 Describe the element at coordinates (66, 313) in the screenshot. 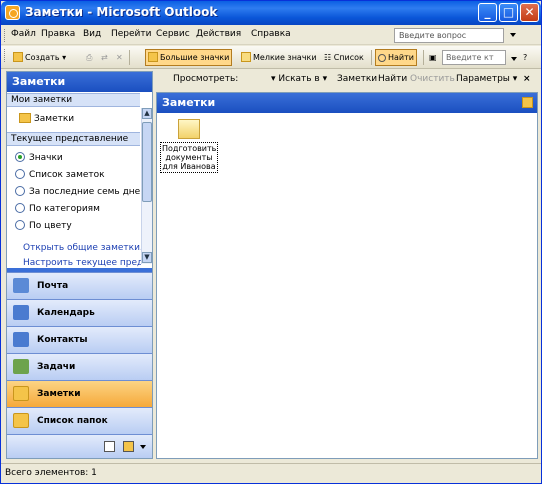

I see `nav-button-label: Календарь` at that location.